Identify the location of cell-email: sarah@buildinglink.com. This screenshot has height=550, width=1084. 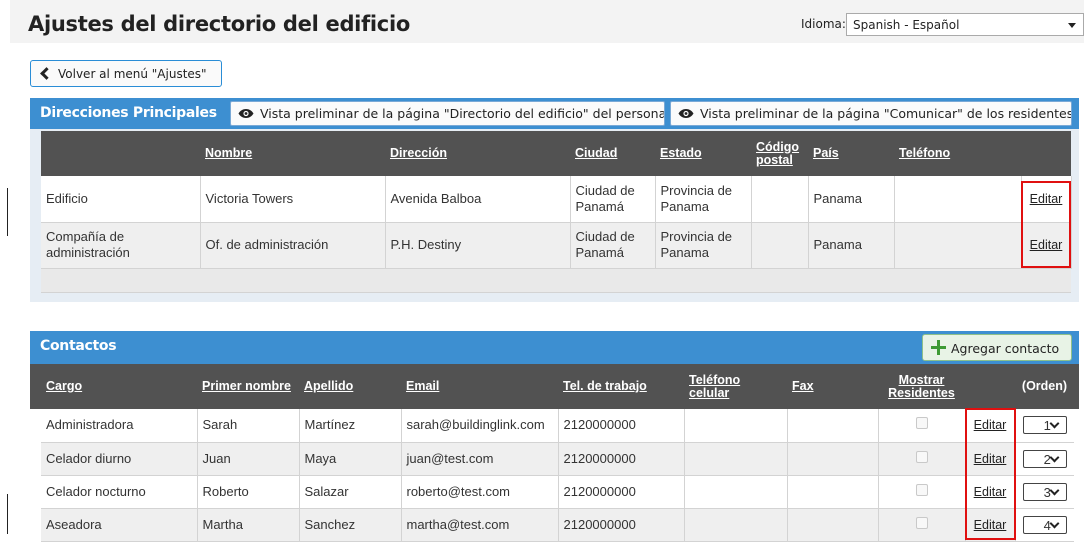
(480, 426).